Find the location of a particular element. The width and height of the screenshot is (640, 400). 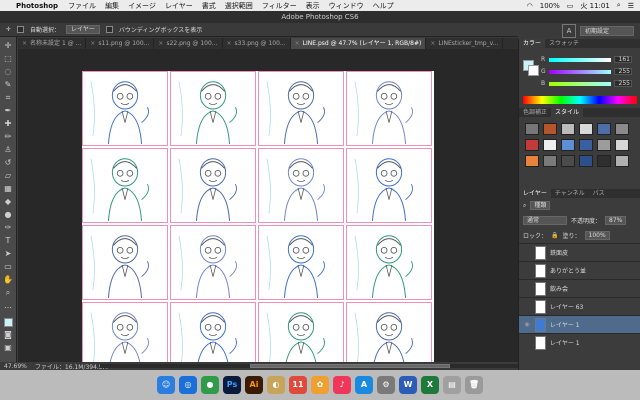

path-select-icon: ➤ is located at coordinates (8, 254).